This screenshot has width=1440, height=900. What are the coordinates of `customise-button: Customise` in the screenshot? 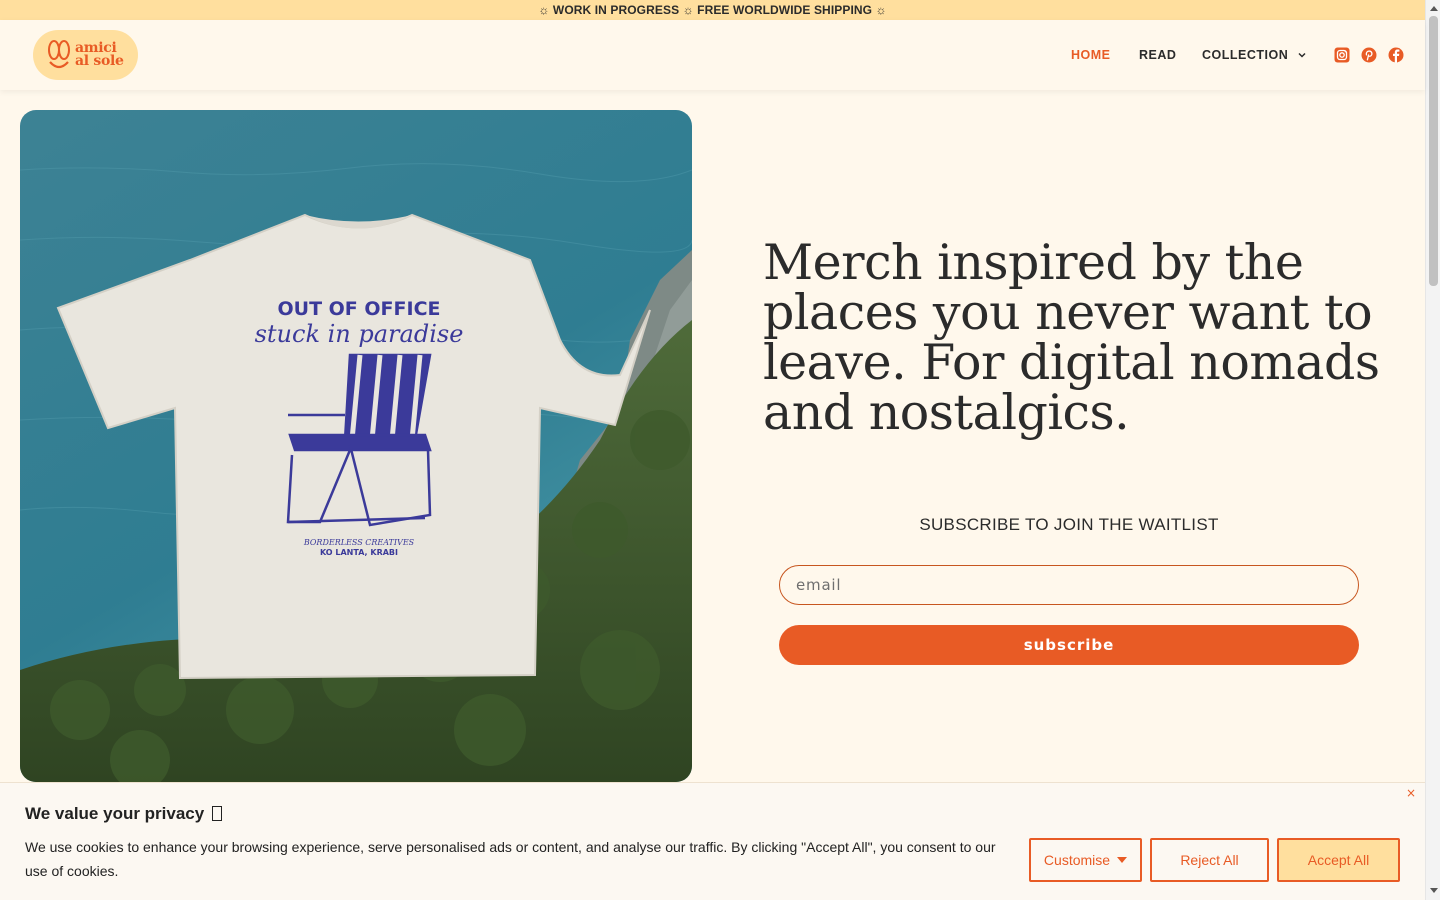 It's located at (1085, 860).